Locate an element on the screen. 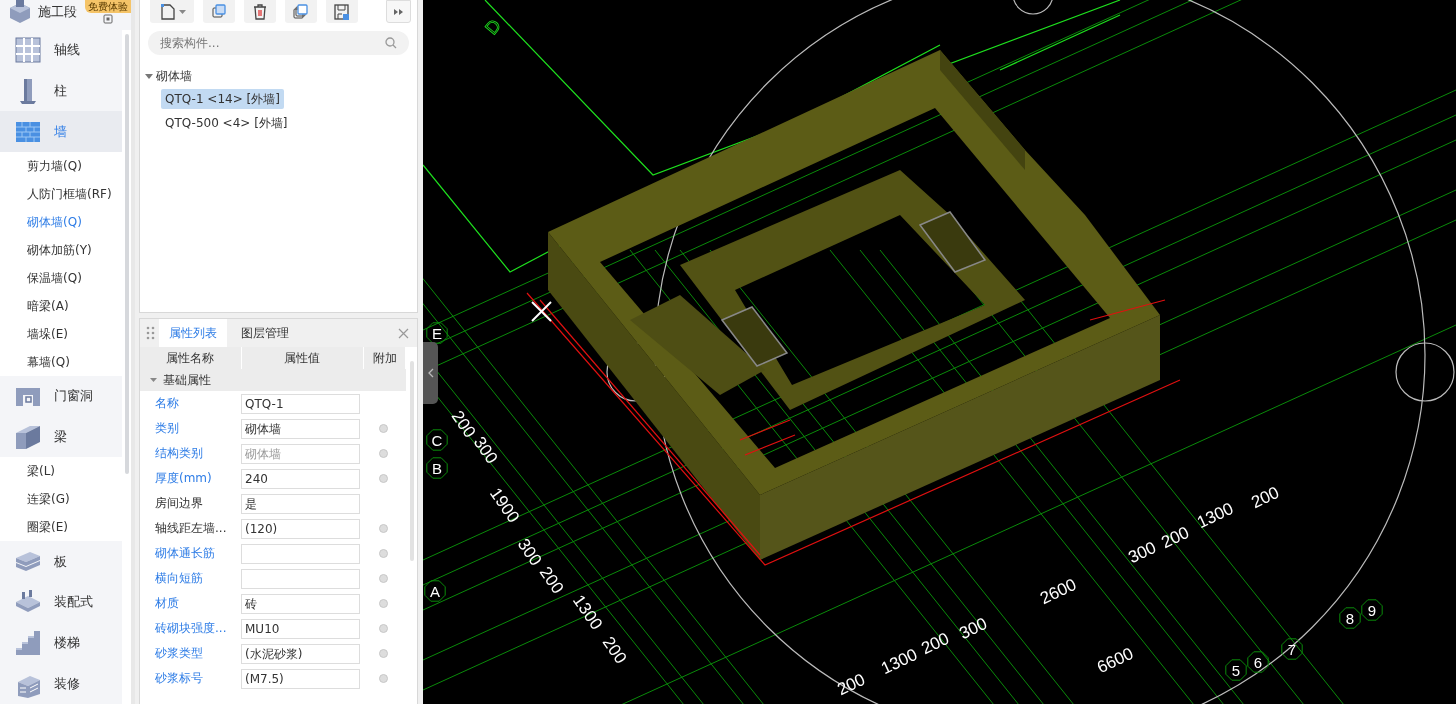  sidebar-item: 装修 is located at coordinates (61, 683).